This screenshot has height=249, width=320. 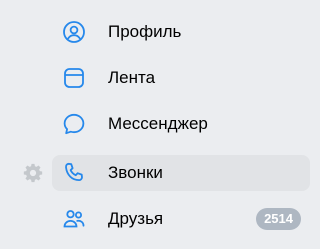 What do you see at coordinates (181, 219) in the screenshot?
I see `menu-item-friends: Друзья 2514` at bounding box center [181, 219].